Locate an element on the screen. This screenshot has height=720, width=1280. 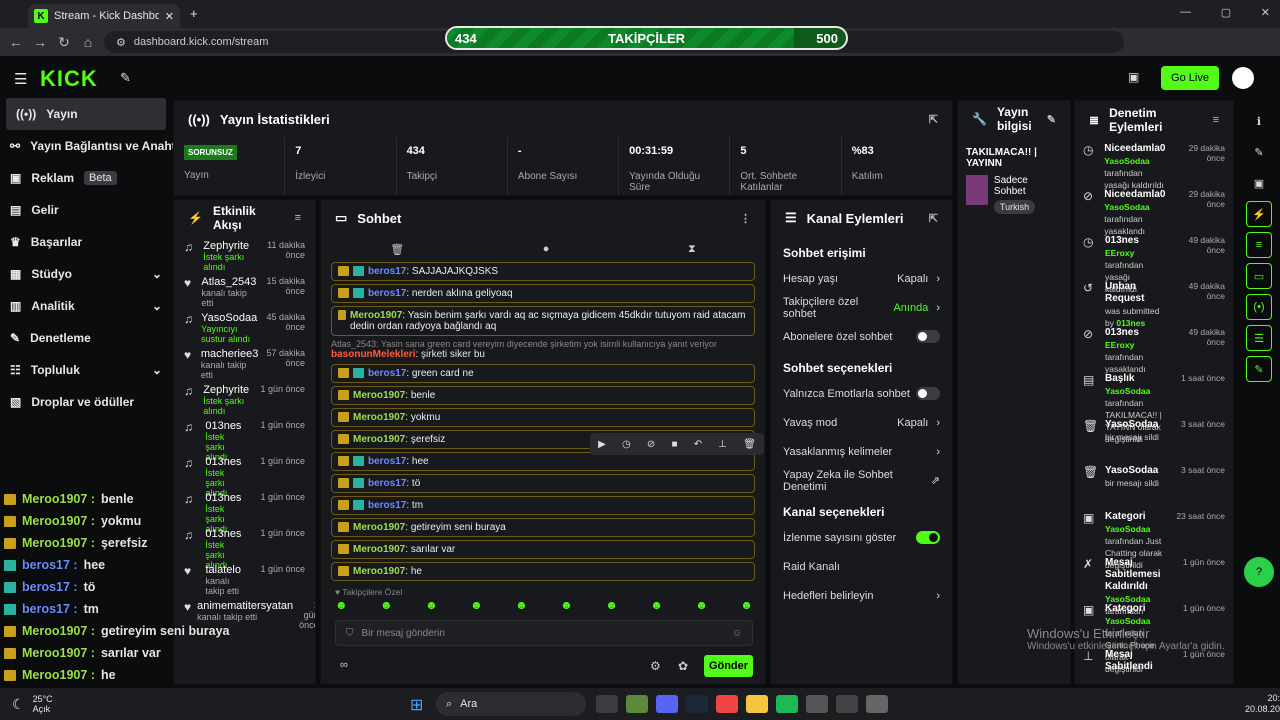
pencil-icon: ✎ is located at coordinates (1259, 152).